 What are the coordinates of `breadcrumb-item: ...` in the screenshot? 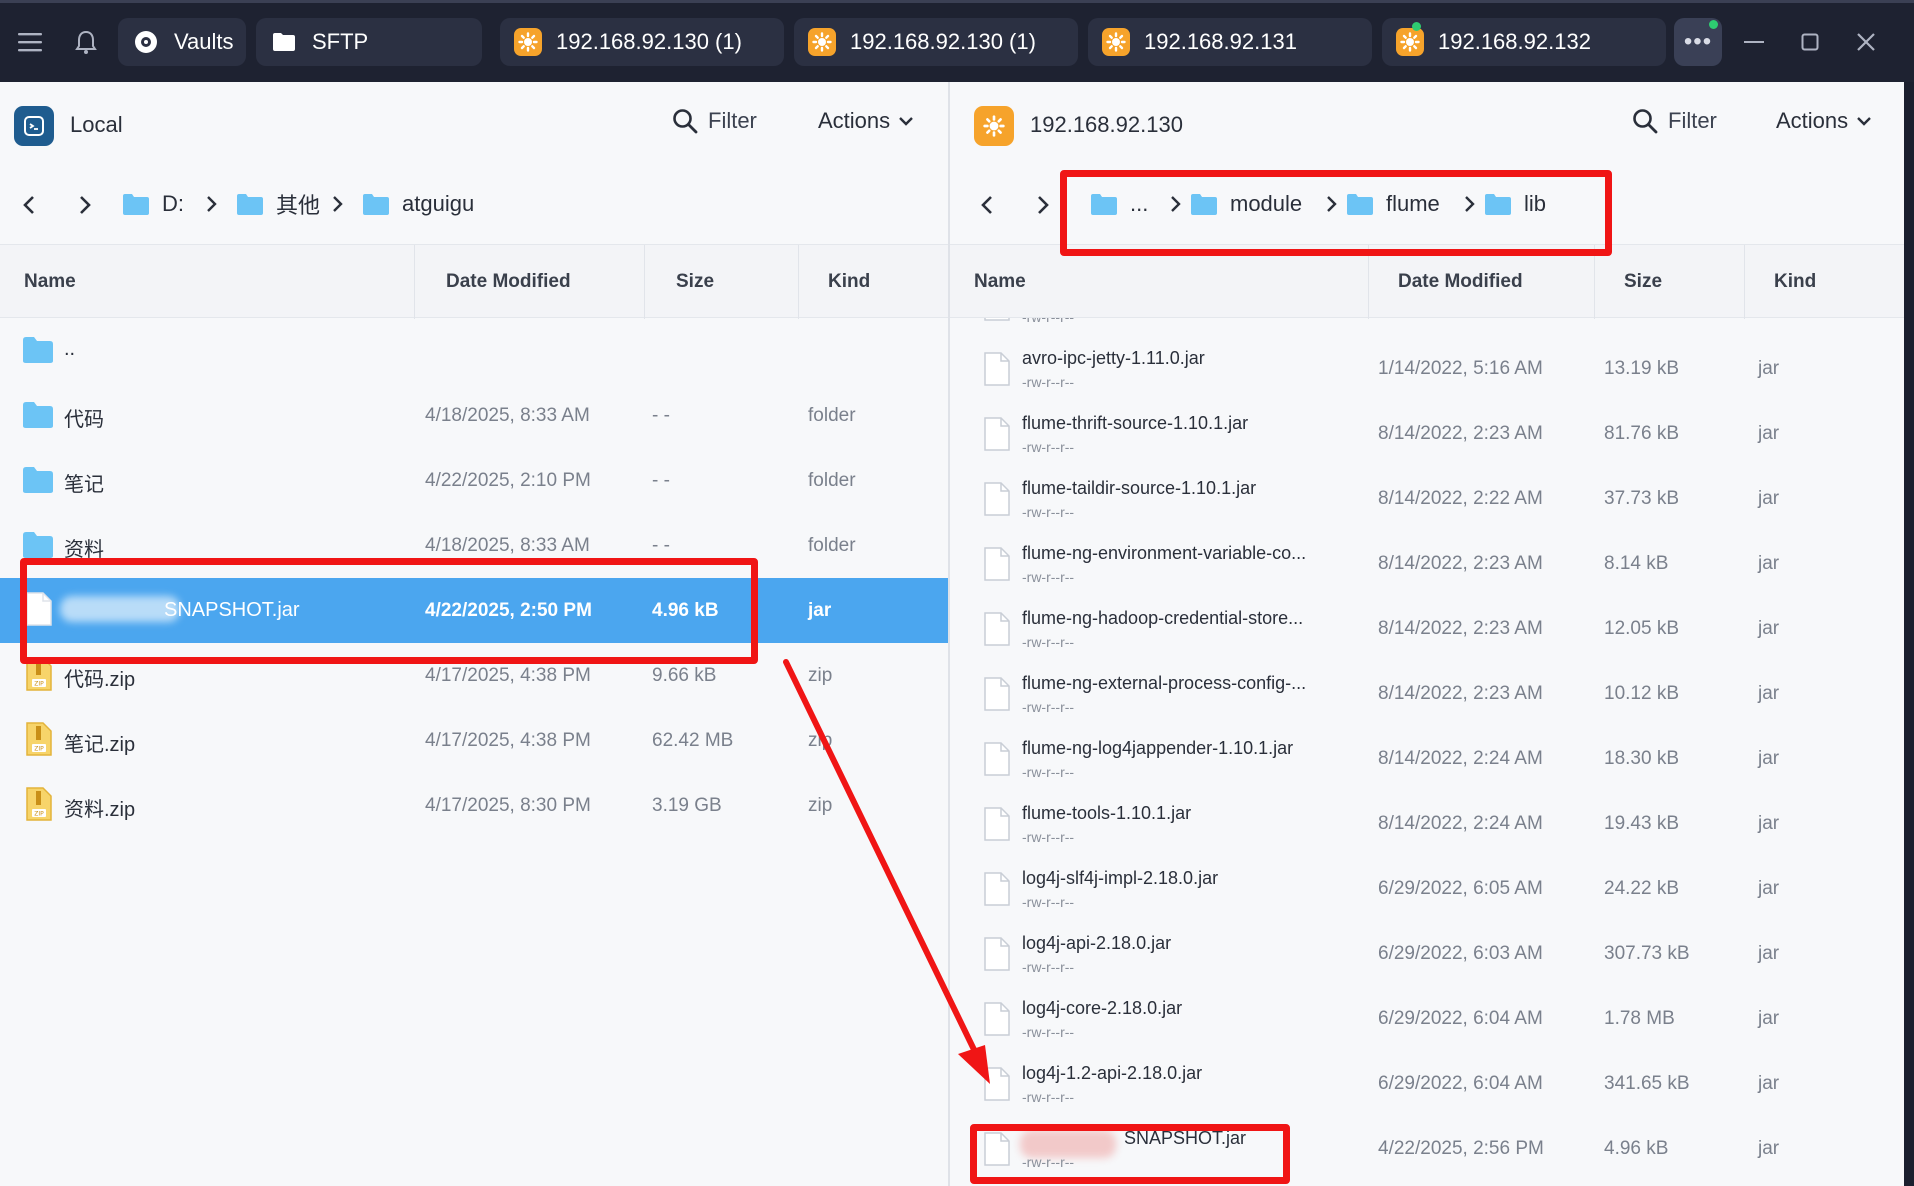 It's located at (1119, 204).